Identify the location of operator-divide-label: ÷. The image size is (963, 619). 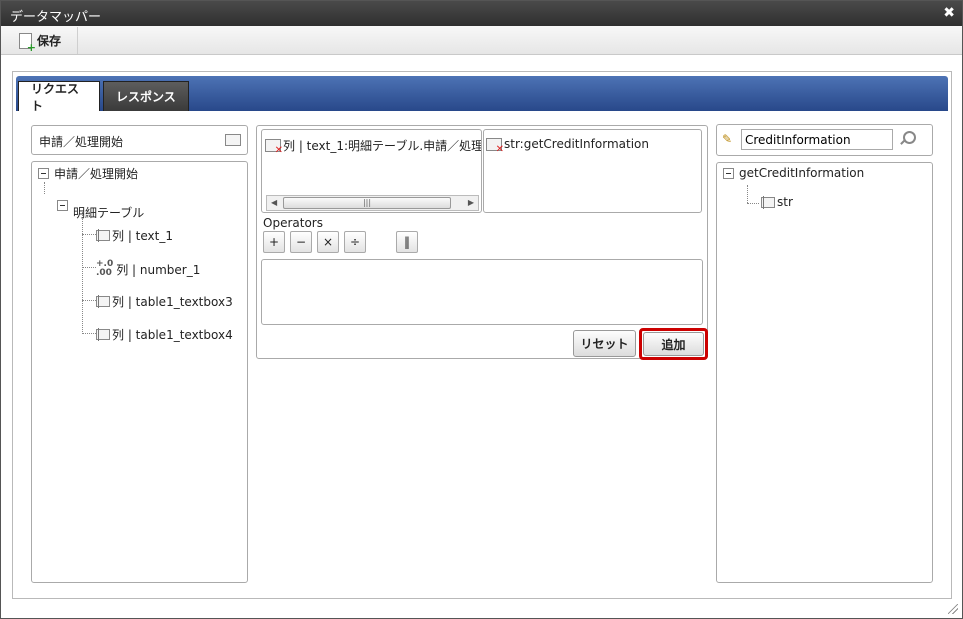
(355, 242).